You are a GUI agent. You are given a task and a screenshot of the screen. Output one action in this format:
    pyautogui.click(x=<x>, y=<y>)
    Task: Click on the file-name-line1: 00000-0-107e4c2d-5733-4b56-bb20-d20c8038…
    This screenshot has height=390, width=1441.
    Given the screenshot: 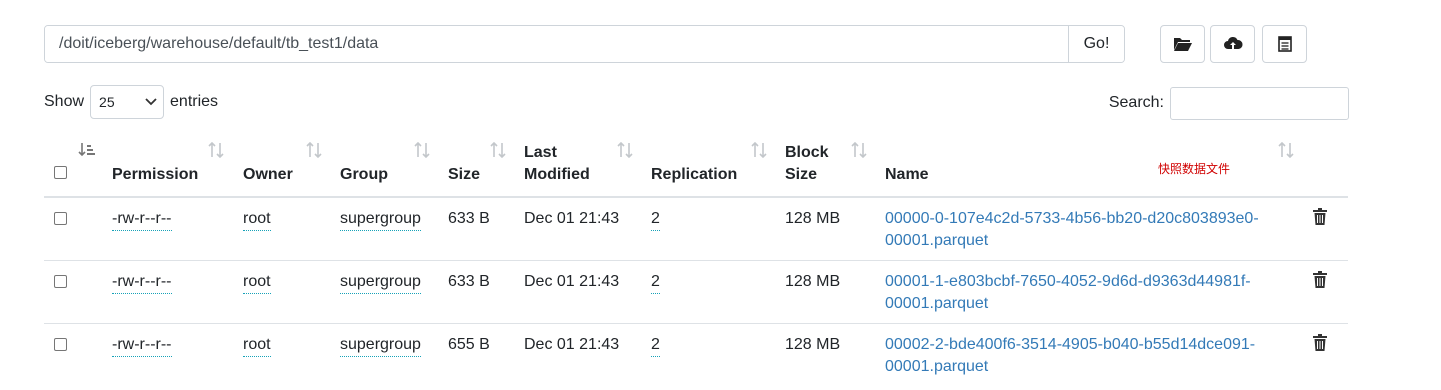 What is the action you would take?
    pyautogui.click(x=1072, y=218)
    